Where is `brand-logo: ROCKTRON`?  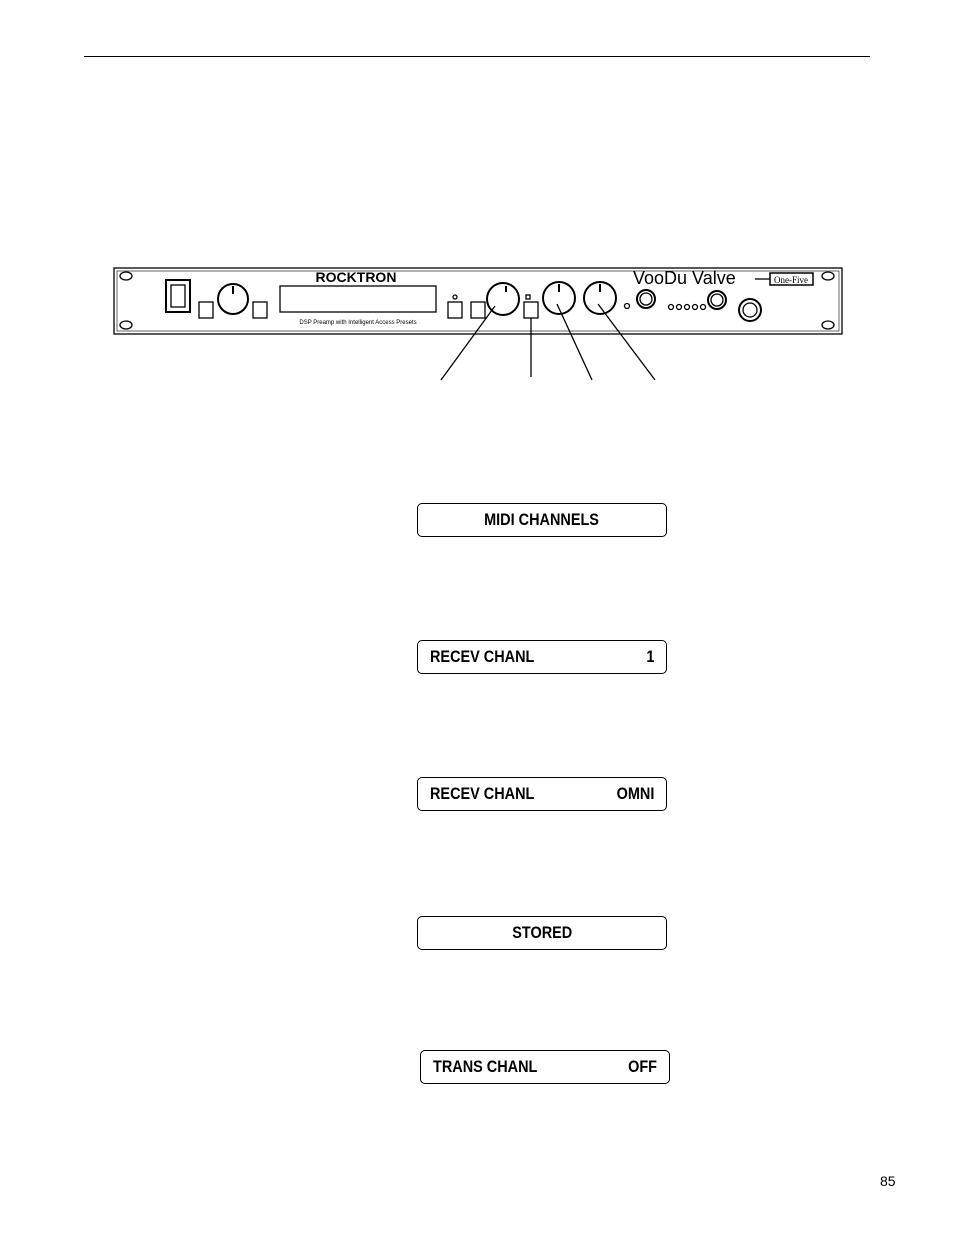 brand-logo: ROCKTRON is located at coordinates (356, 277).